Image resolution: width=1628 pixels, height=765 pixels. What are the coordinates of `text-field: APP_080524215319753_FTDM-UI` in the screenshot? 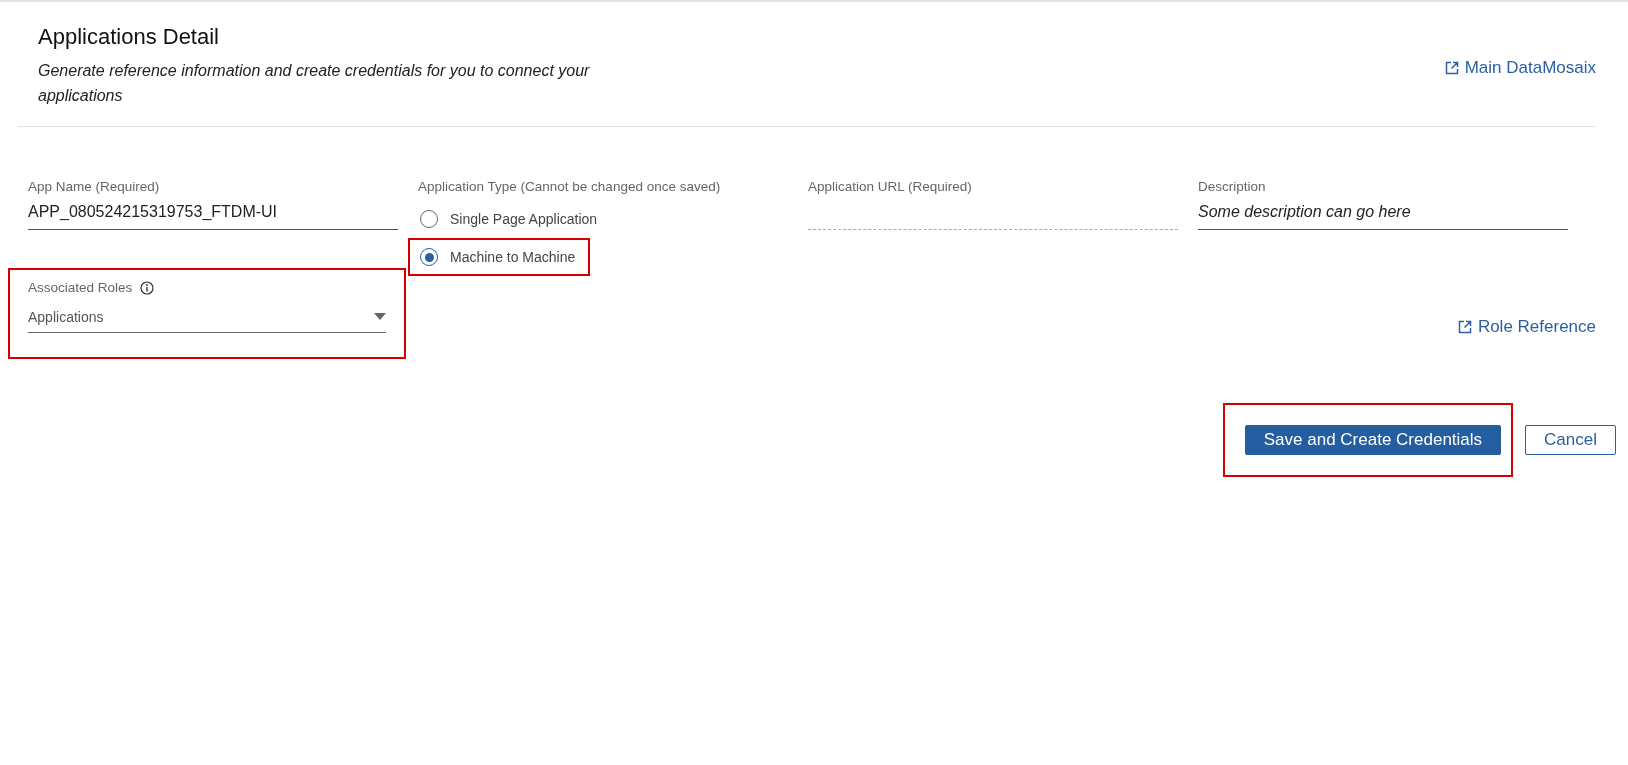 It's located at (213, 215).